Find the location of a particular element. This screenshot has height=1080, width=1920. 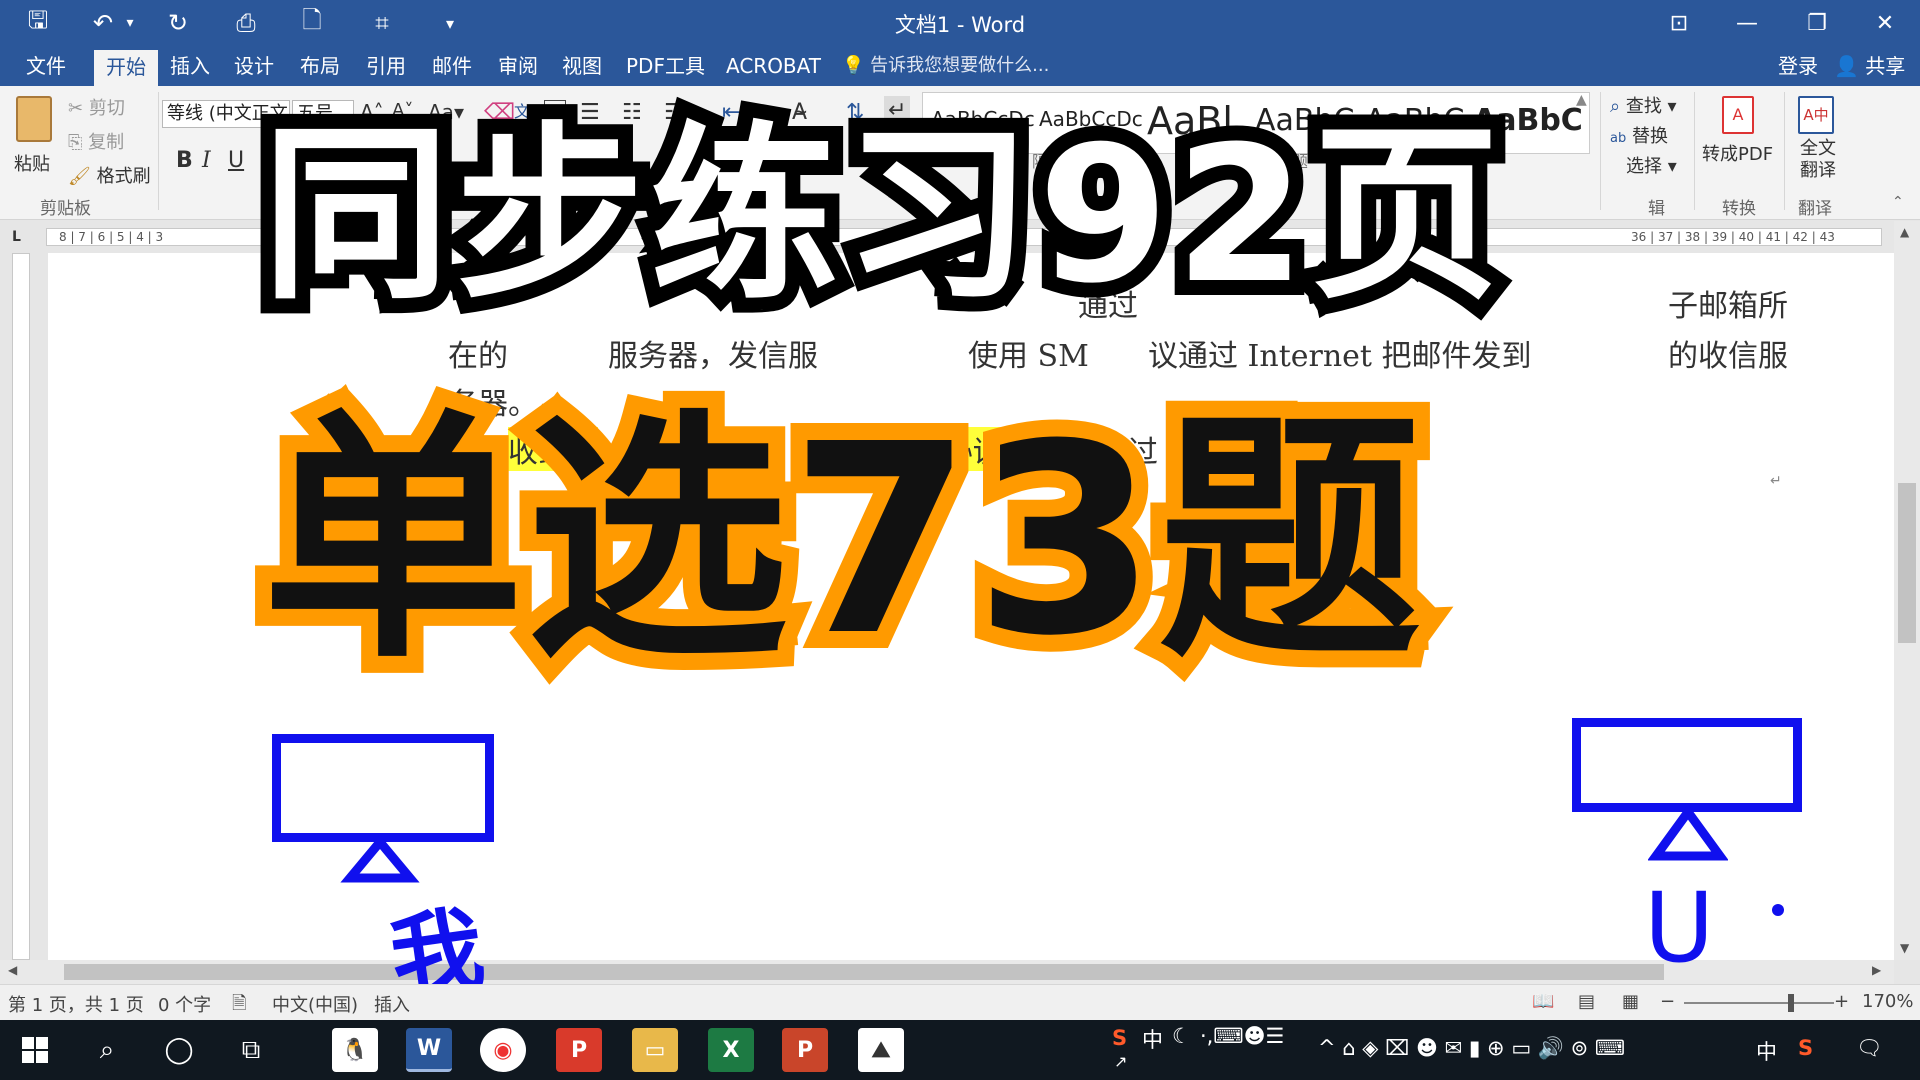

file-explorer-icon: ▭ is located at coordinates (655, 1050).